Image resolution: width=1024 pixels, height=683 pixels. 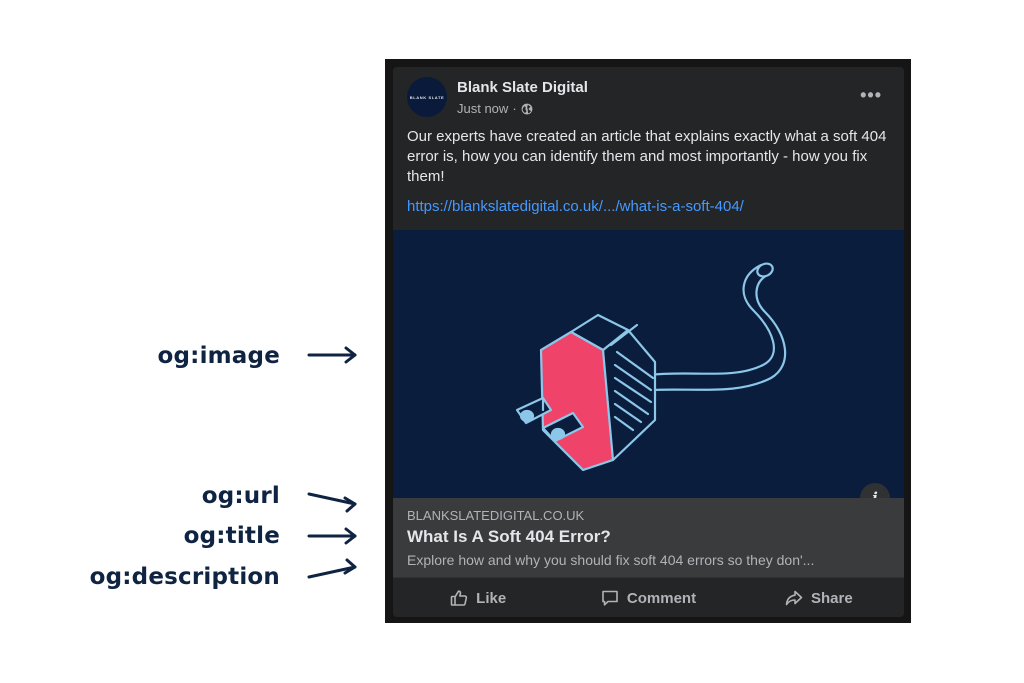 What do you see at coordinates (651, 367) in the screenshot?
I see `unplugged-plug-illustration` at bounding box center [651, 367].